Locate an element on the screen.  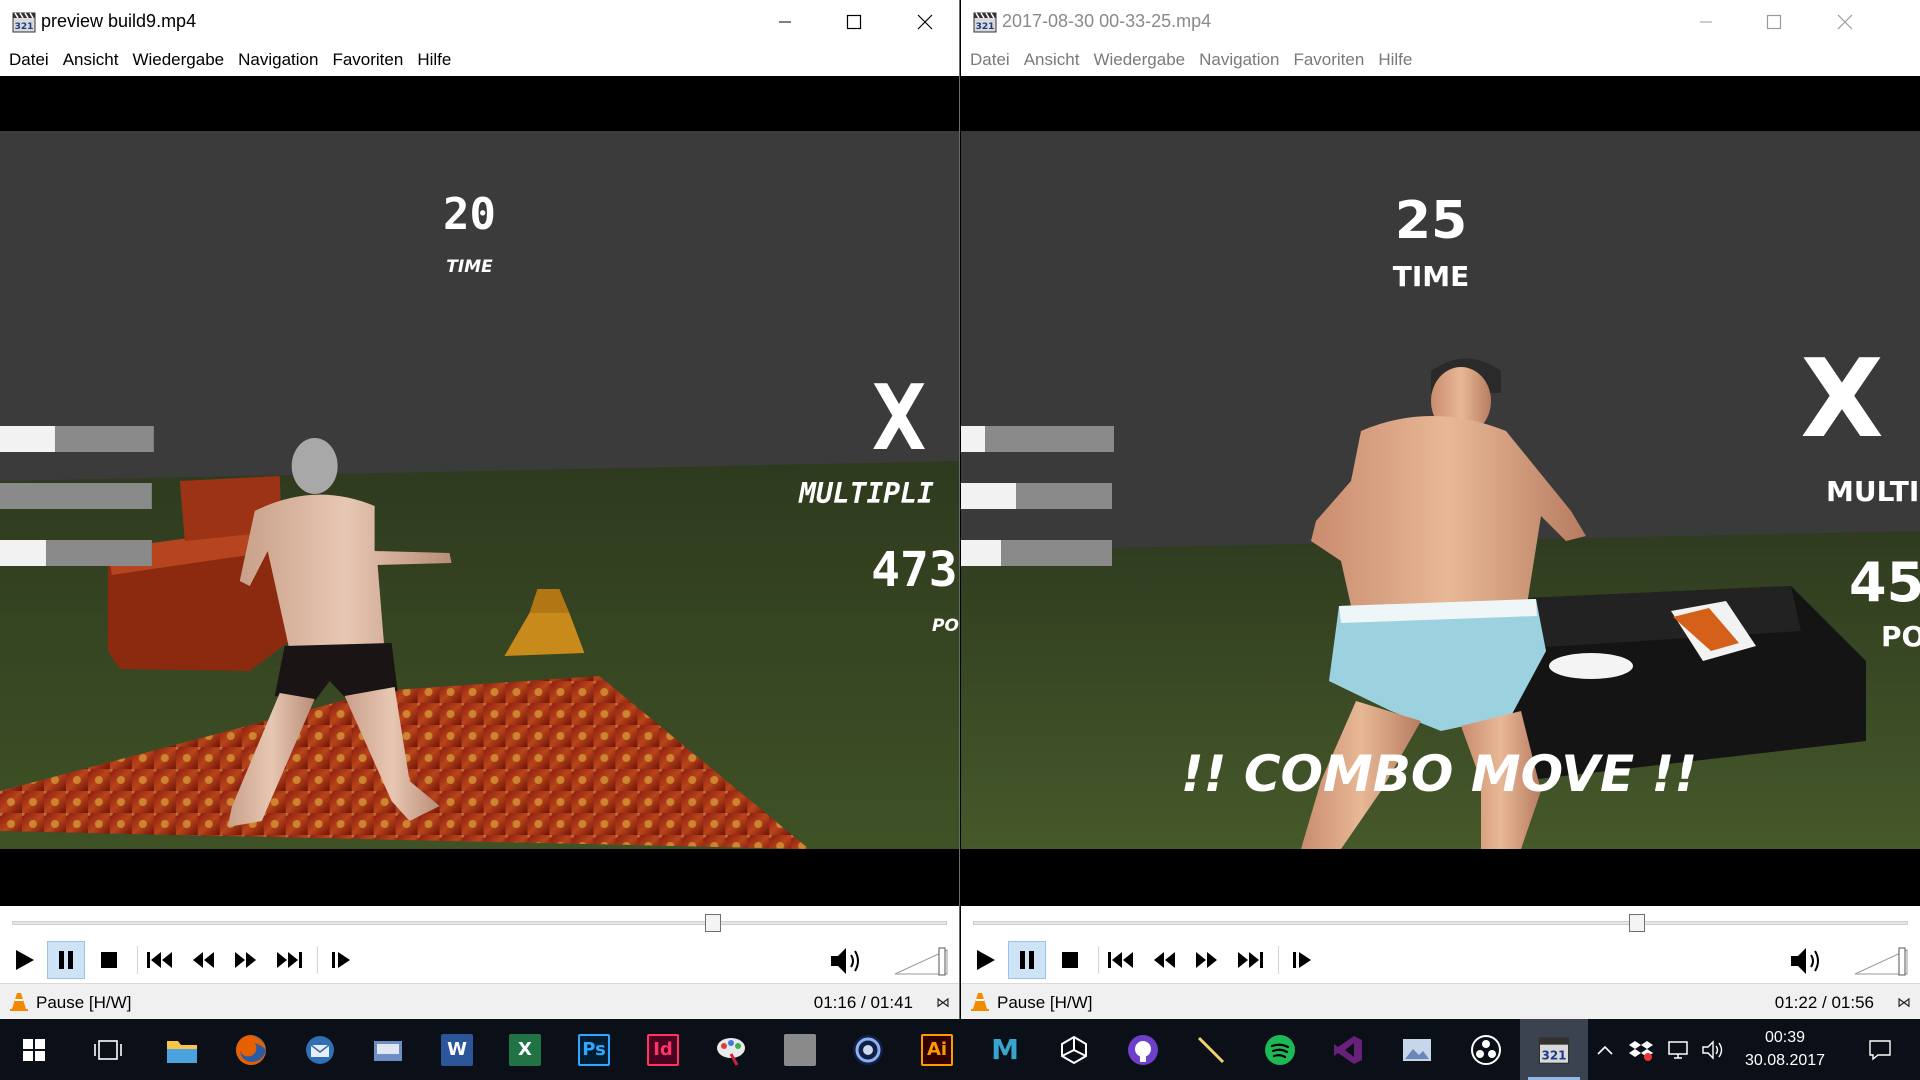
hud-multiplier-label: MULTIPLI is located at coordinates (866, 493).